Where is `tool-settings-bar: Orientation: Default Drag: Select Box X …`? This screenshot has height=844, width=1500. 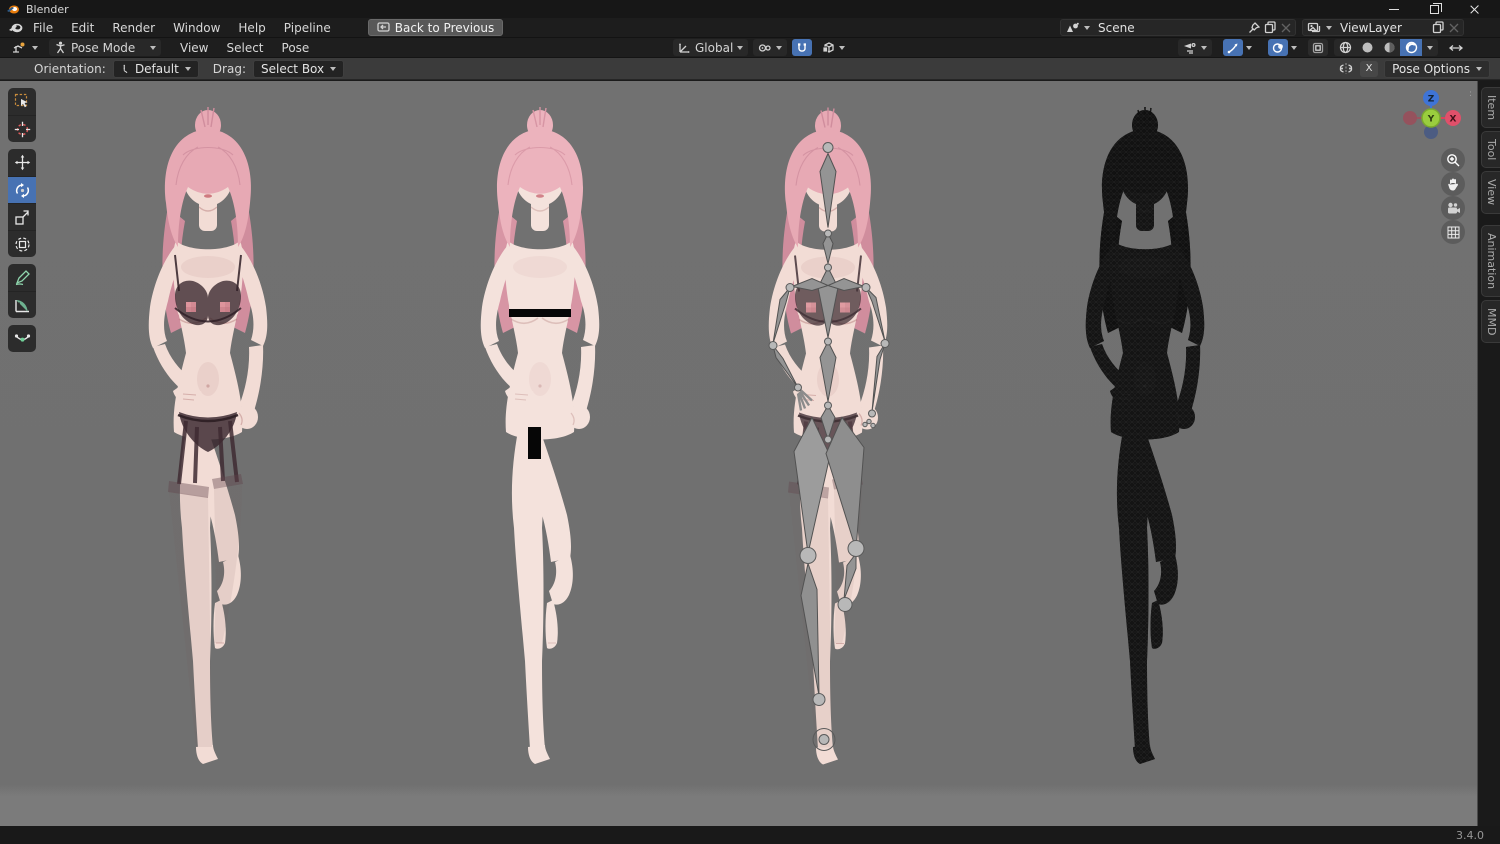
tool-settings-bar: Orientation: Default Drag: Select Box X … is located at coordinates (750, 69).